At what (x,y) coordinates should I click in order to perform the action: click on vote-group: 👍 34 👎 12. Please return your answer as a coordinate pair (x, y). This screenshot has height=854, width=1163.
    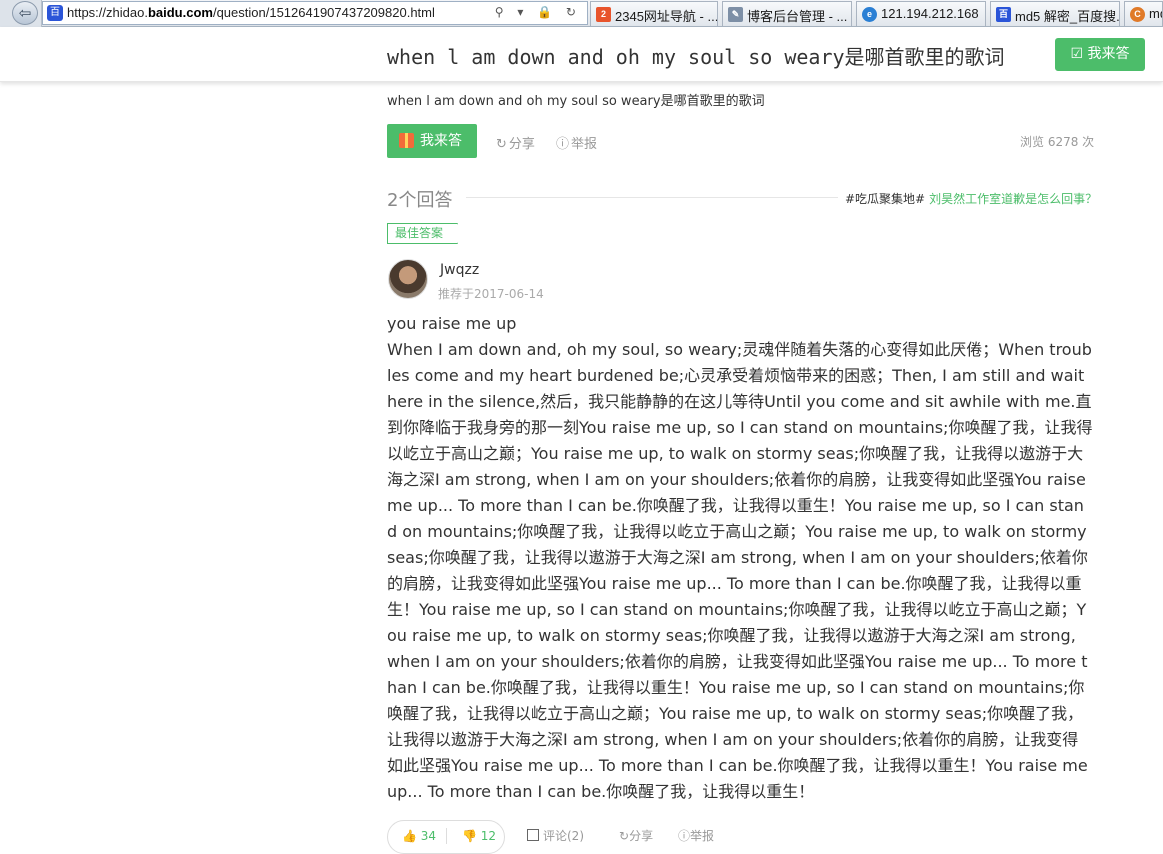
    Looking at the image, I should click on (446, 837).